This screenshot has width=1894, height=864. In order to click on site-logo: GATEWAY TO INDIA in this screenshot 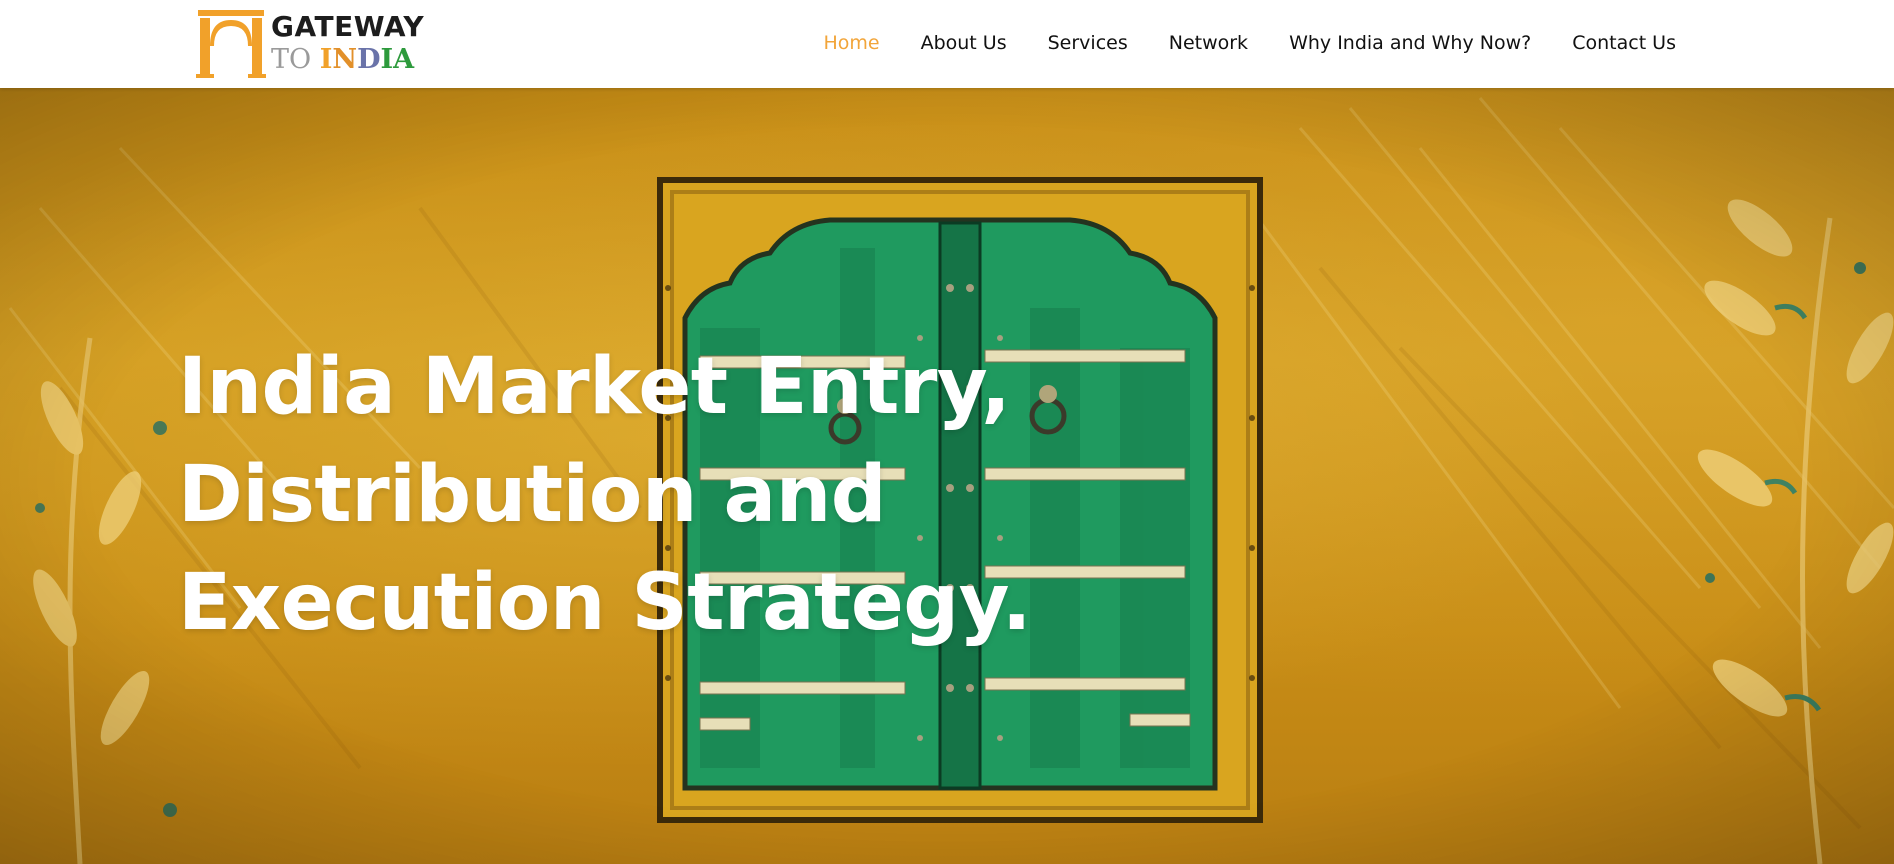, I will do `click(316, 42)`.